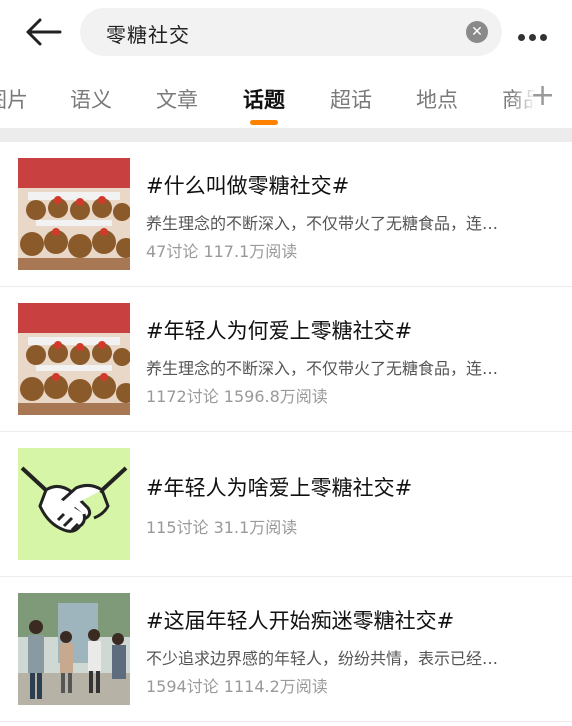 Image resolution: width=572 pixels, height=726 pixels. I want to click on active-tab-indicator, so click(264, 122).